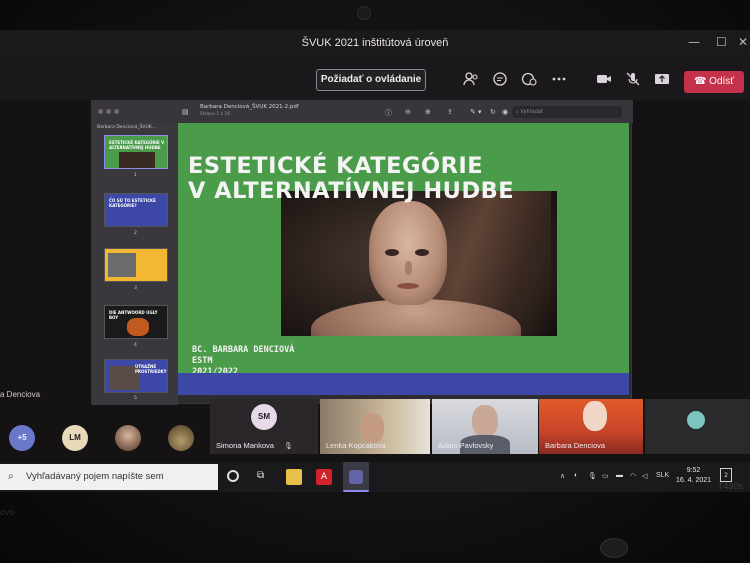 The height and width of the screenshot is (563, 750). What do you see at coordinates (408, 253) in the screenshot?
I see `photo-face` at bounding box center [408, 253].